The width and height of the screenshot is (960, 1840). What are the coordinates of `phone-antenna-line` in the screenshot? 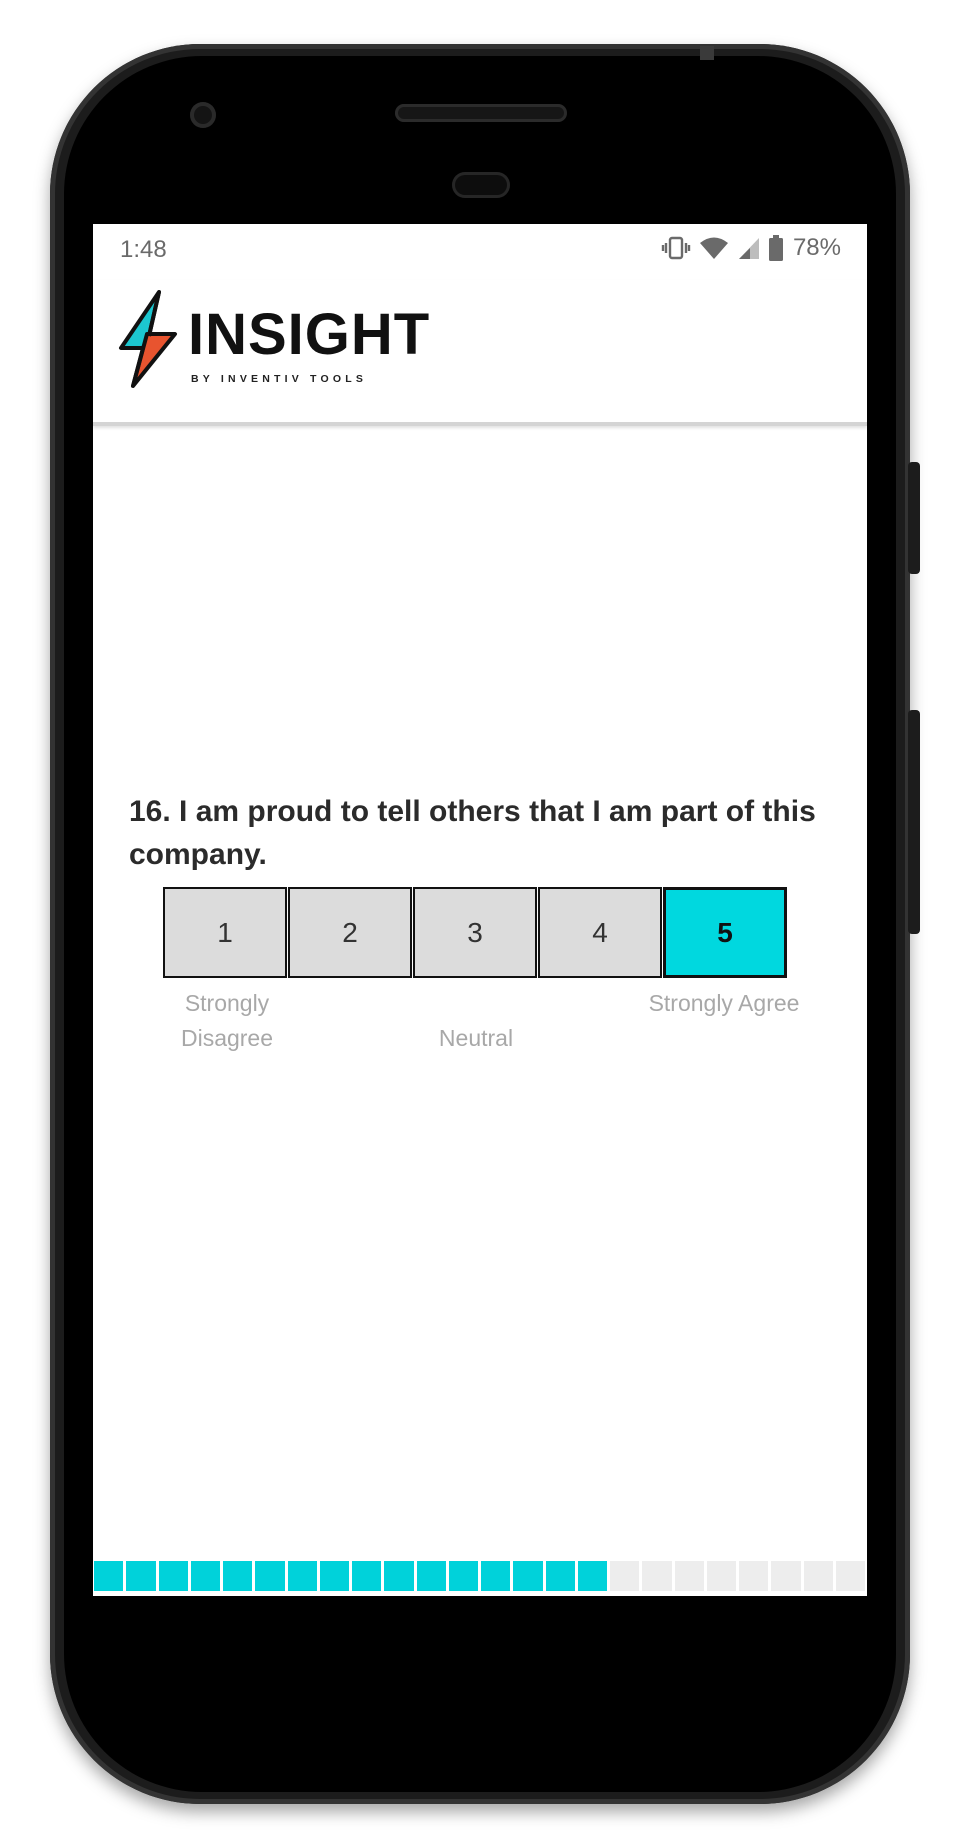 It's located at (707, 53).